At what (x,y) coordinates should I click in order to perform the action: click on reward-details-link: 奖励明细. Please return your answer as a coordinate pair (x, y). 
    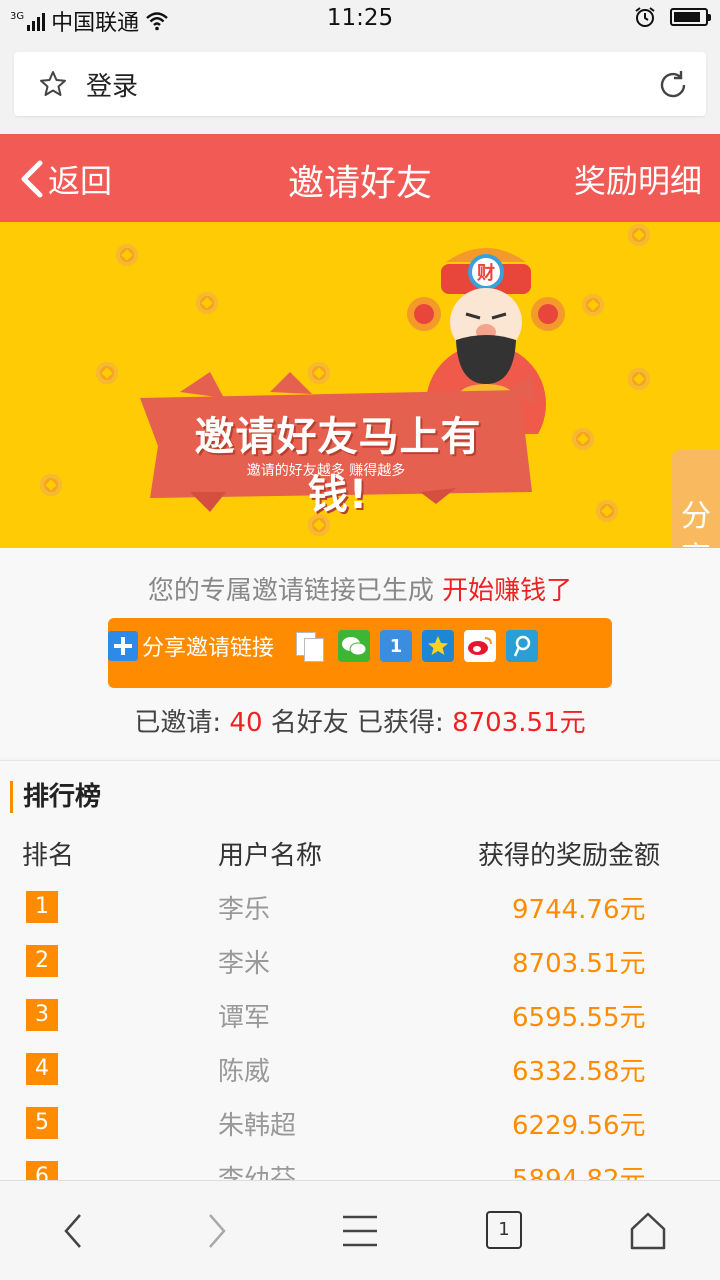
    Looking at the image, I should click on (638, 179).